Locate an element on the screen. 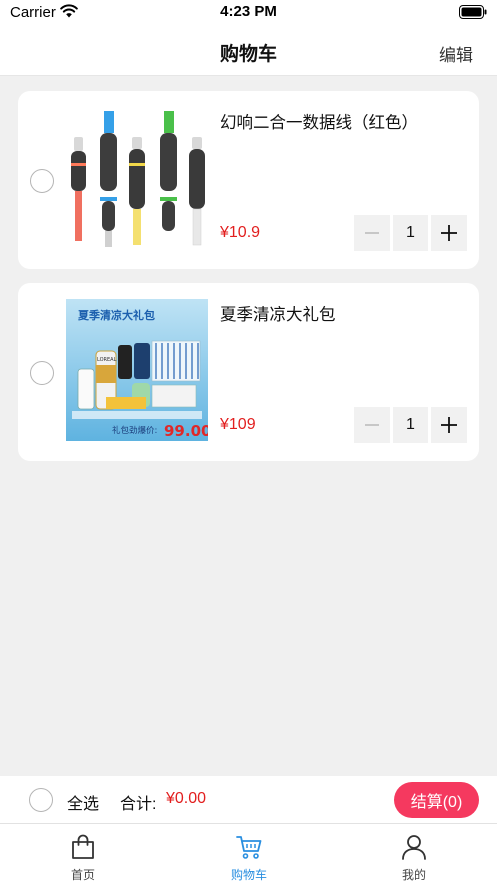 This screenshot has width=497, height=883. status-time: 4:23 PM is located at coordinates (248, 11).